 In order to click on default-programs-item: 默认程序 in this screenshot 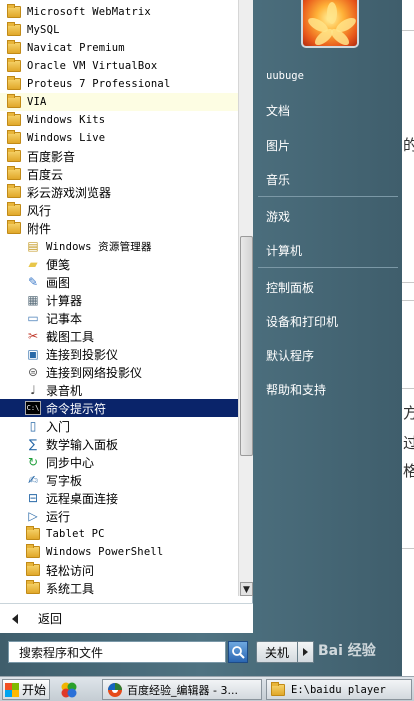, I will do `click(290, 355)`.